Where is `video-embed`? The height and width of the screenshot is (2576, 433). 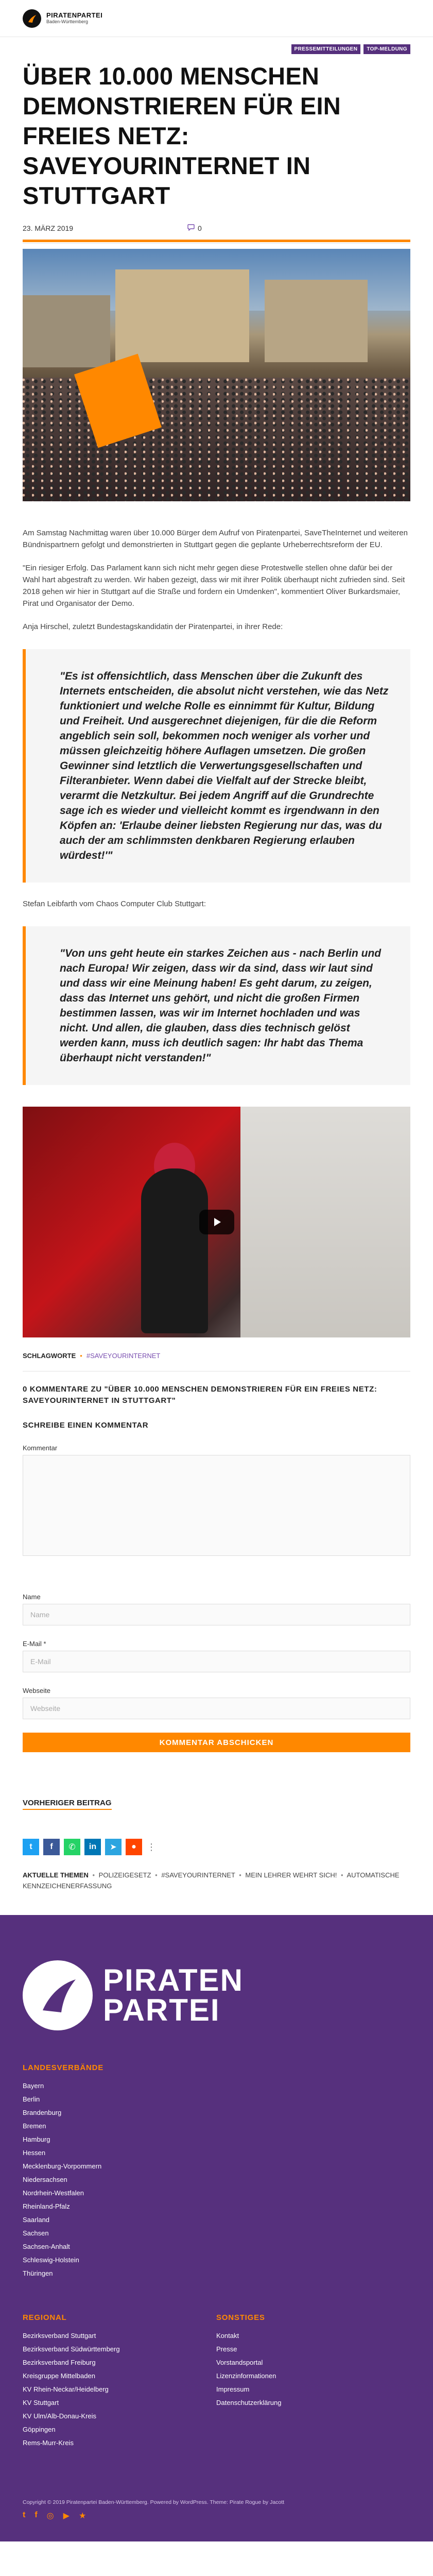 video-embed is located at coordinates (216, 1222).